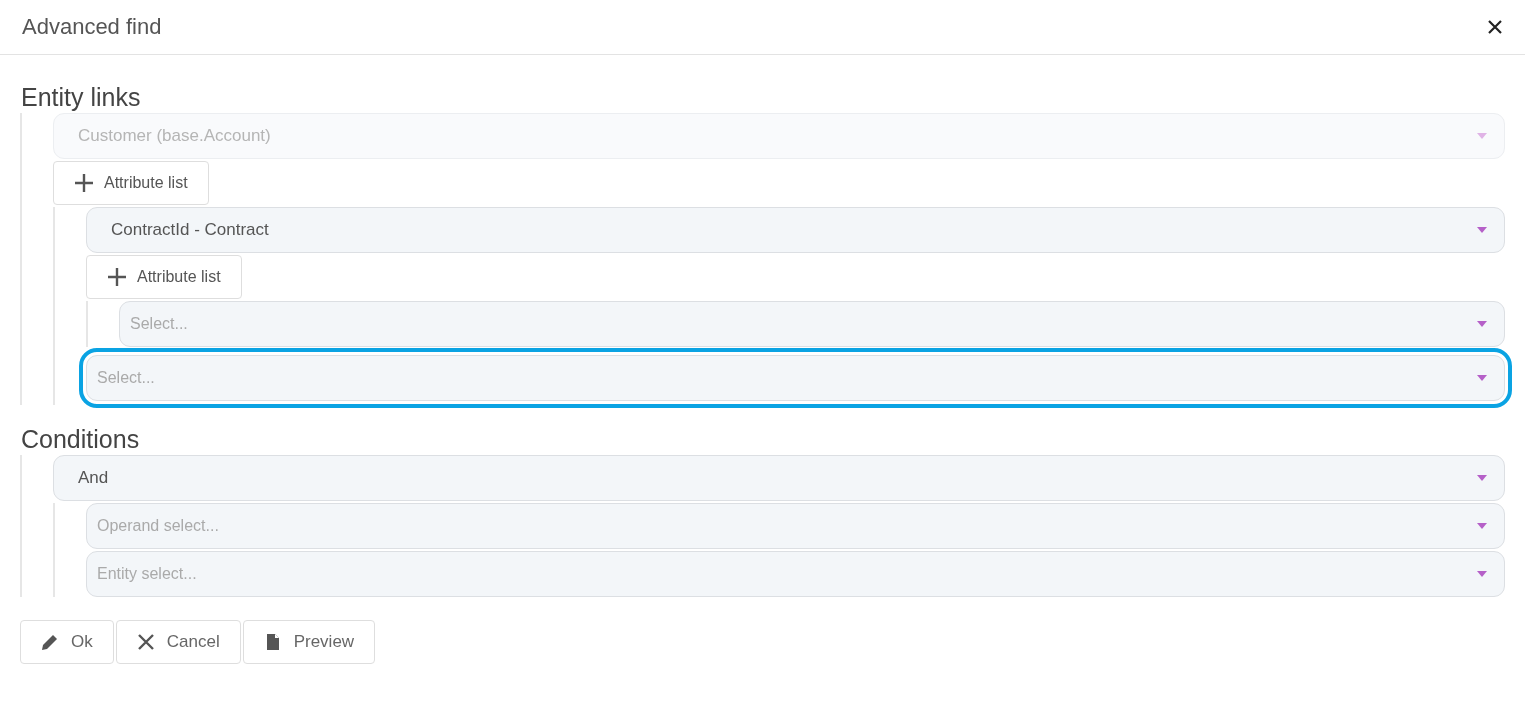 The height and width of the screenshot is (714, 1525). What do you see at coordinates (81, 97) in the screenshot?
I see `section-title: Entity links` at bounding box center [81, 97].